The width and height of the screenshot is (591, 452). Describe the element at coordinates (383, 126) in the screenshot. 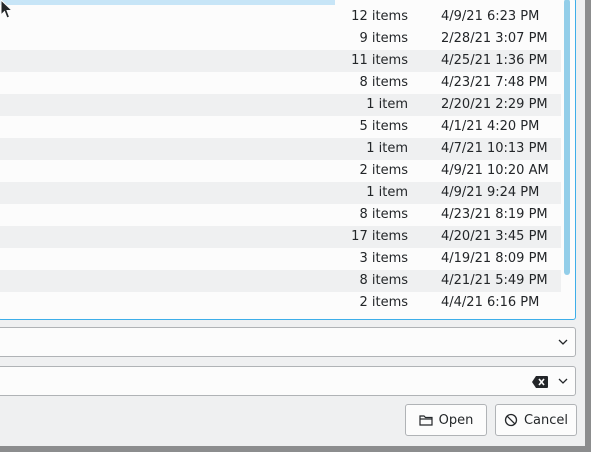

I see `item-count: 5 items` at that location.